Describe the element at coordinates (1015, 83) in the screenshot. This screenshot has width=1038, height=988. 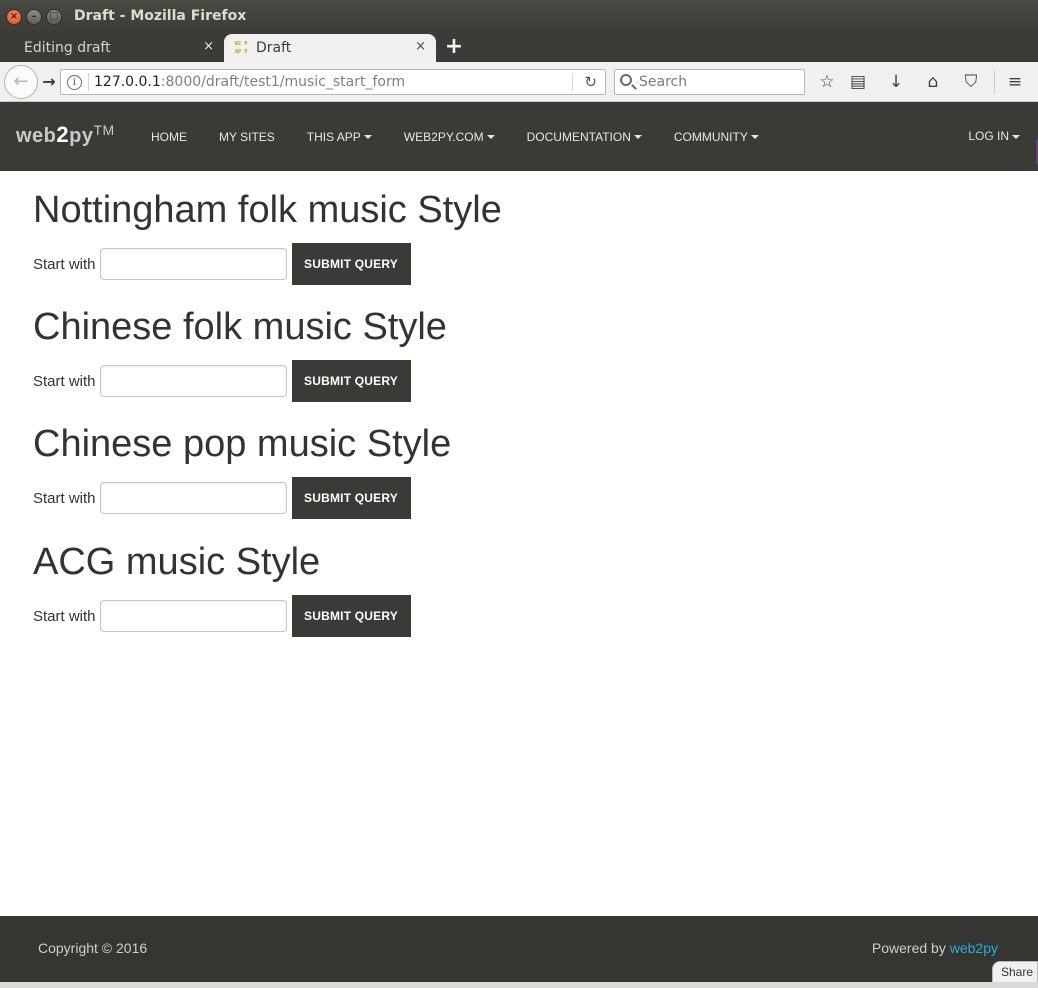
I see `menu-icon: ≡` at that location.